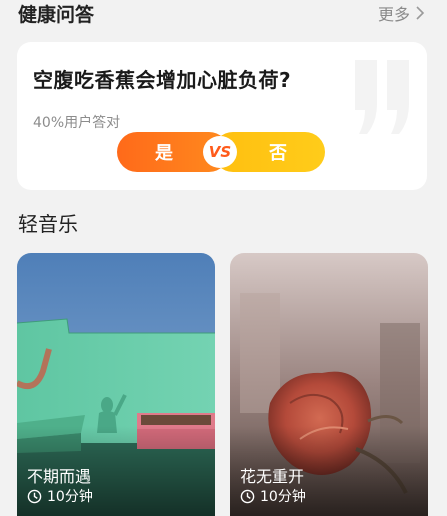  What do you see at coordinates (382, 97) in the screenshot?
I see `quote-icon` at bounding box center [382, 97].